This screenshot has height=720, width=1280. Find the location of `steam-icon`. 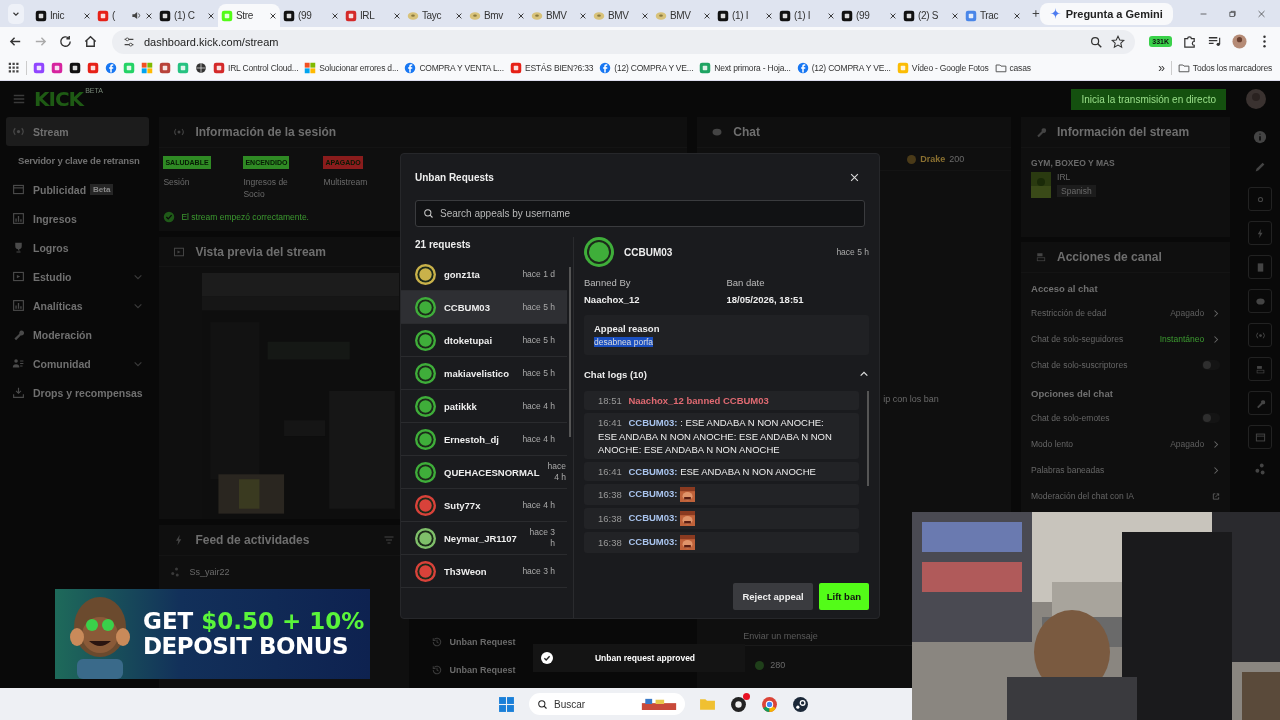

steam-icon is located at coordinates (800, 704).